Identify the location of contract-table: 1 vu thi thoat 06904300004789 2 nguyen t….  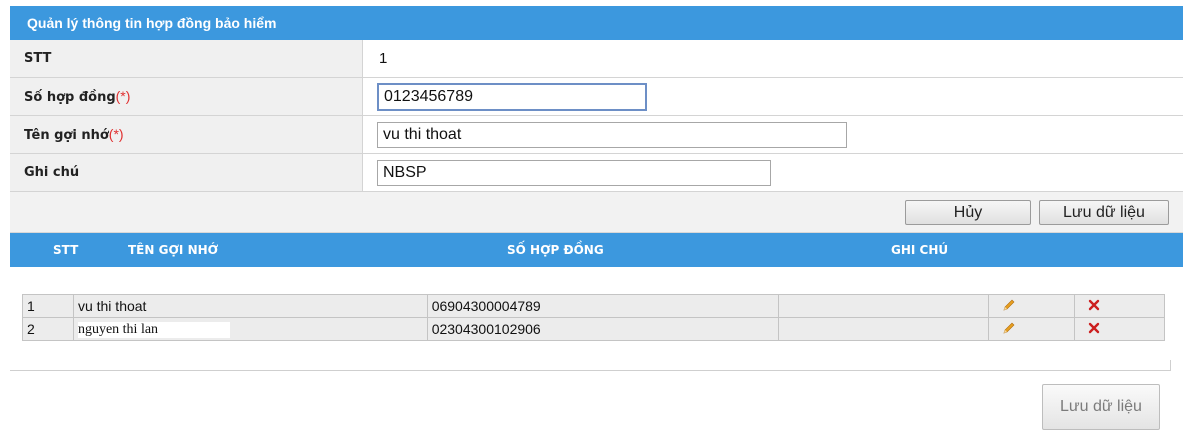
(593, 317).